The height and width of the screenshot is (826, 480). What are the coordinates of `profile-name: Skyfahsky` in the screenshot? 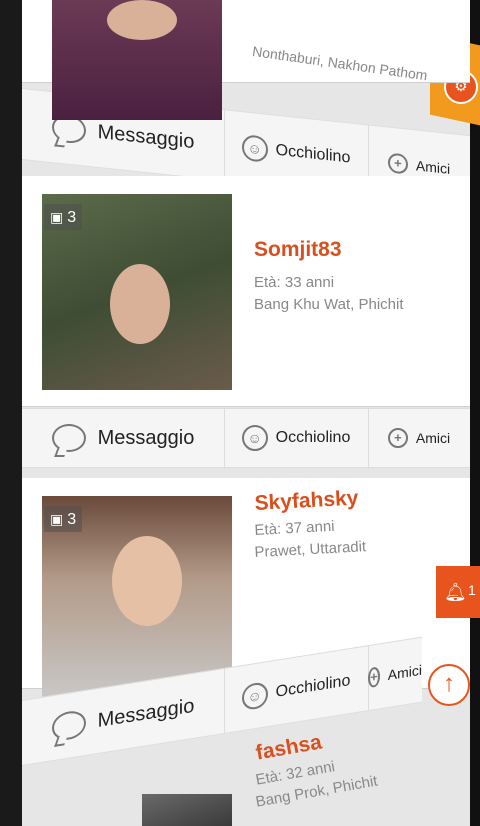 It's located at (306, 501).